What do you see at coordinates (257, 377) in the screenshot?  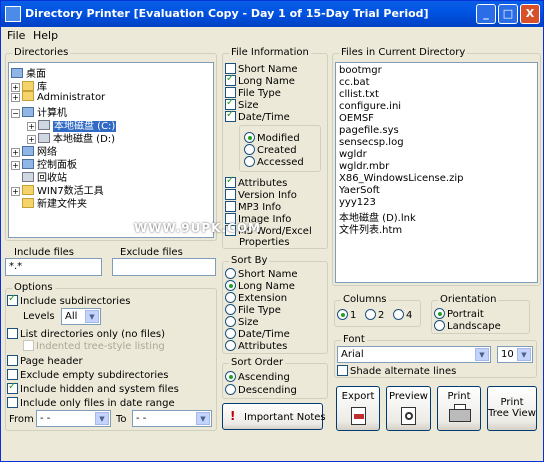 I see `ascending-radio: Ascending` at bounding box center [257, 377].